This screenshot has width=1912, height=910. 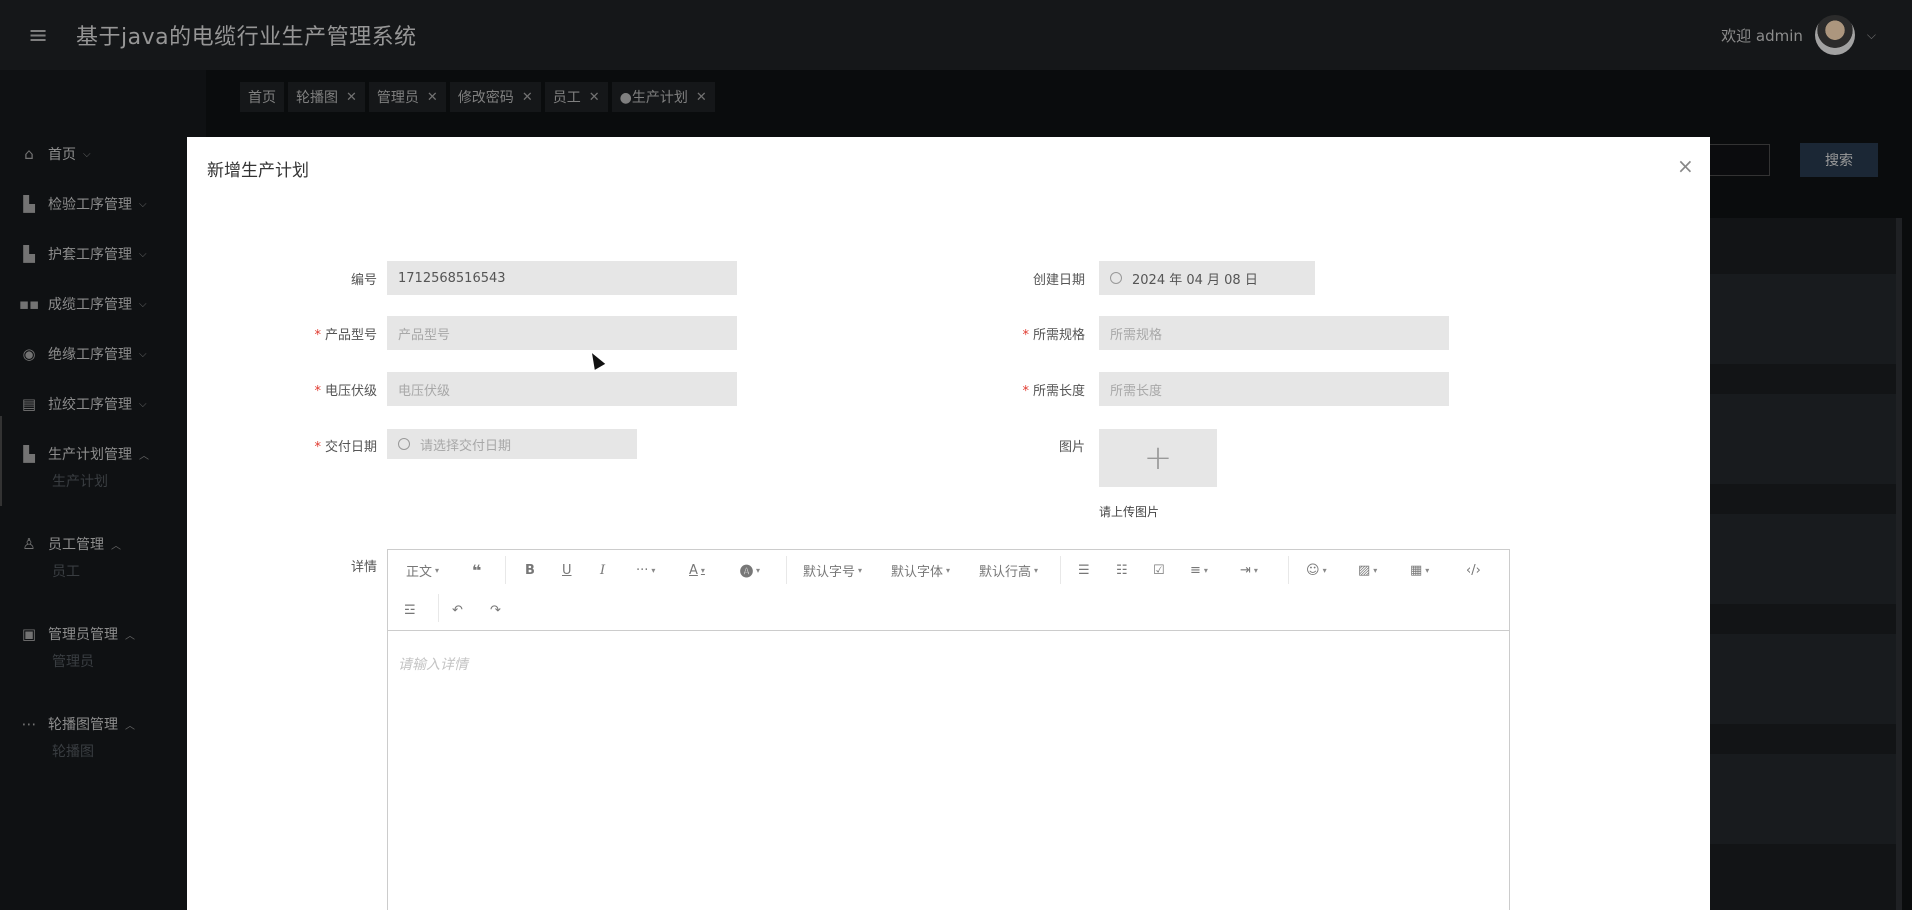 I want to click on redo-icon: ↷, so click(x=495, y=610).